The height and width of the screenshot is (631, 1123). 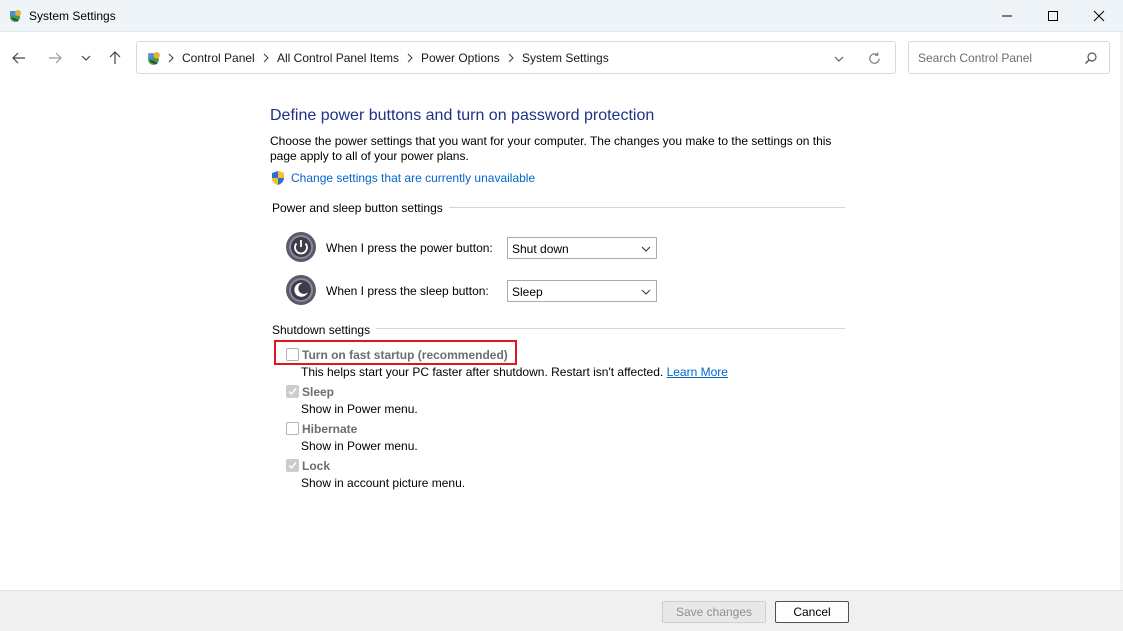 I want to click on power-section-label: Power and sleep button settings, so click(x=360, y=208).